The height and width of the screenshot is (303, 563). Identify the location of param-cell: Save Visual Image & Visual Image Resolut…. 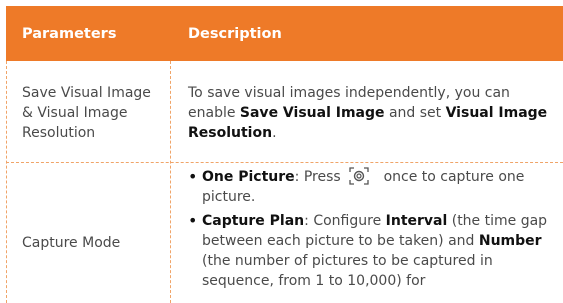
(86, 113).